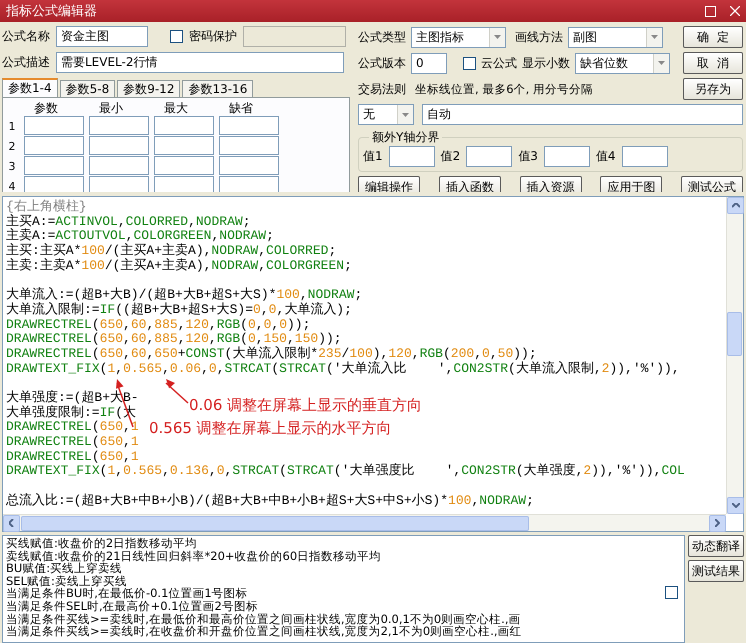  Describe the element at coordinates (72, 397) in the screenshot. I see `code-line: 大单强度:=(超B+大B-` at that location.